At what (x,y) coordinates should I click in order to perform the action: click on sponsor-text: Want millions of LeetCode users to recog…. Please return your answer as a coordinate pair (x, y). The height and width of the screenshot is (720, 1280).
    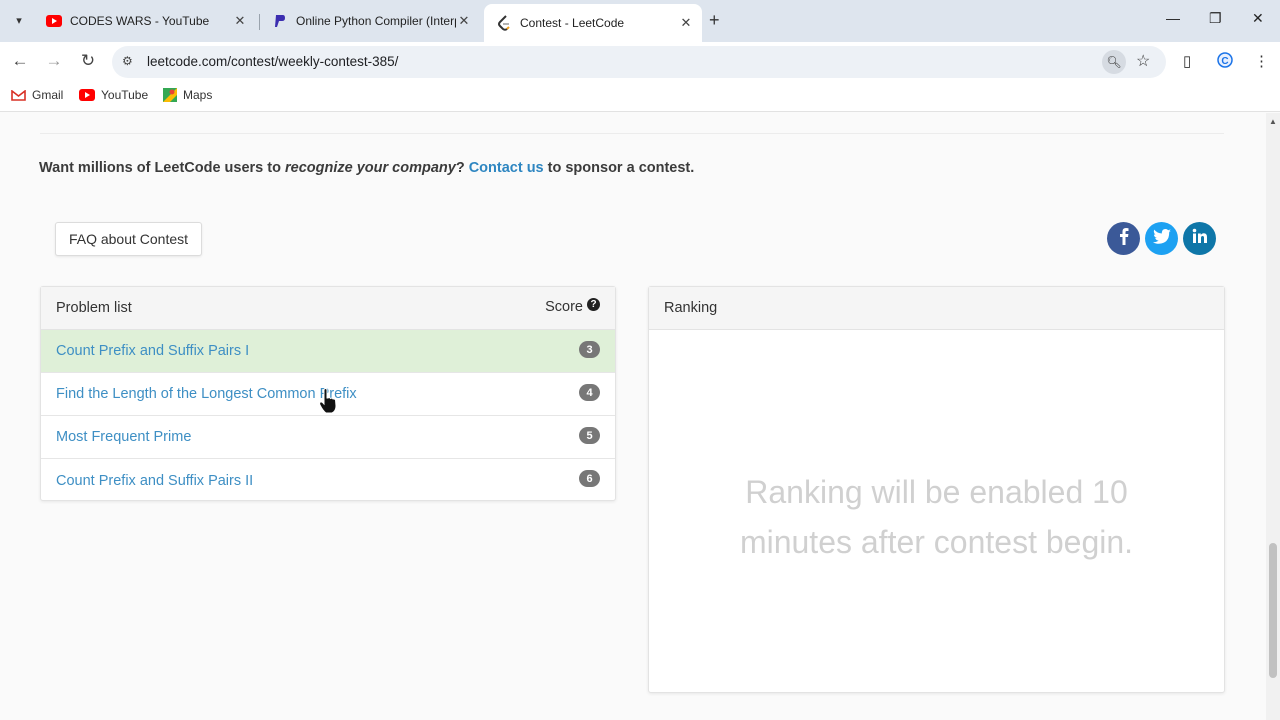
    Looking at the image, I should click on (366, 168).